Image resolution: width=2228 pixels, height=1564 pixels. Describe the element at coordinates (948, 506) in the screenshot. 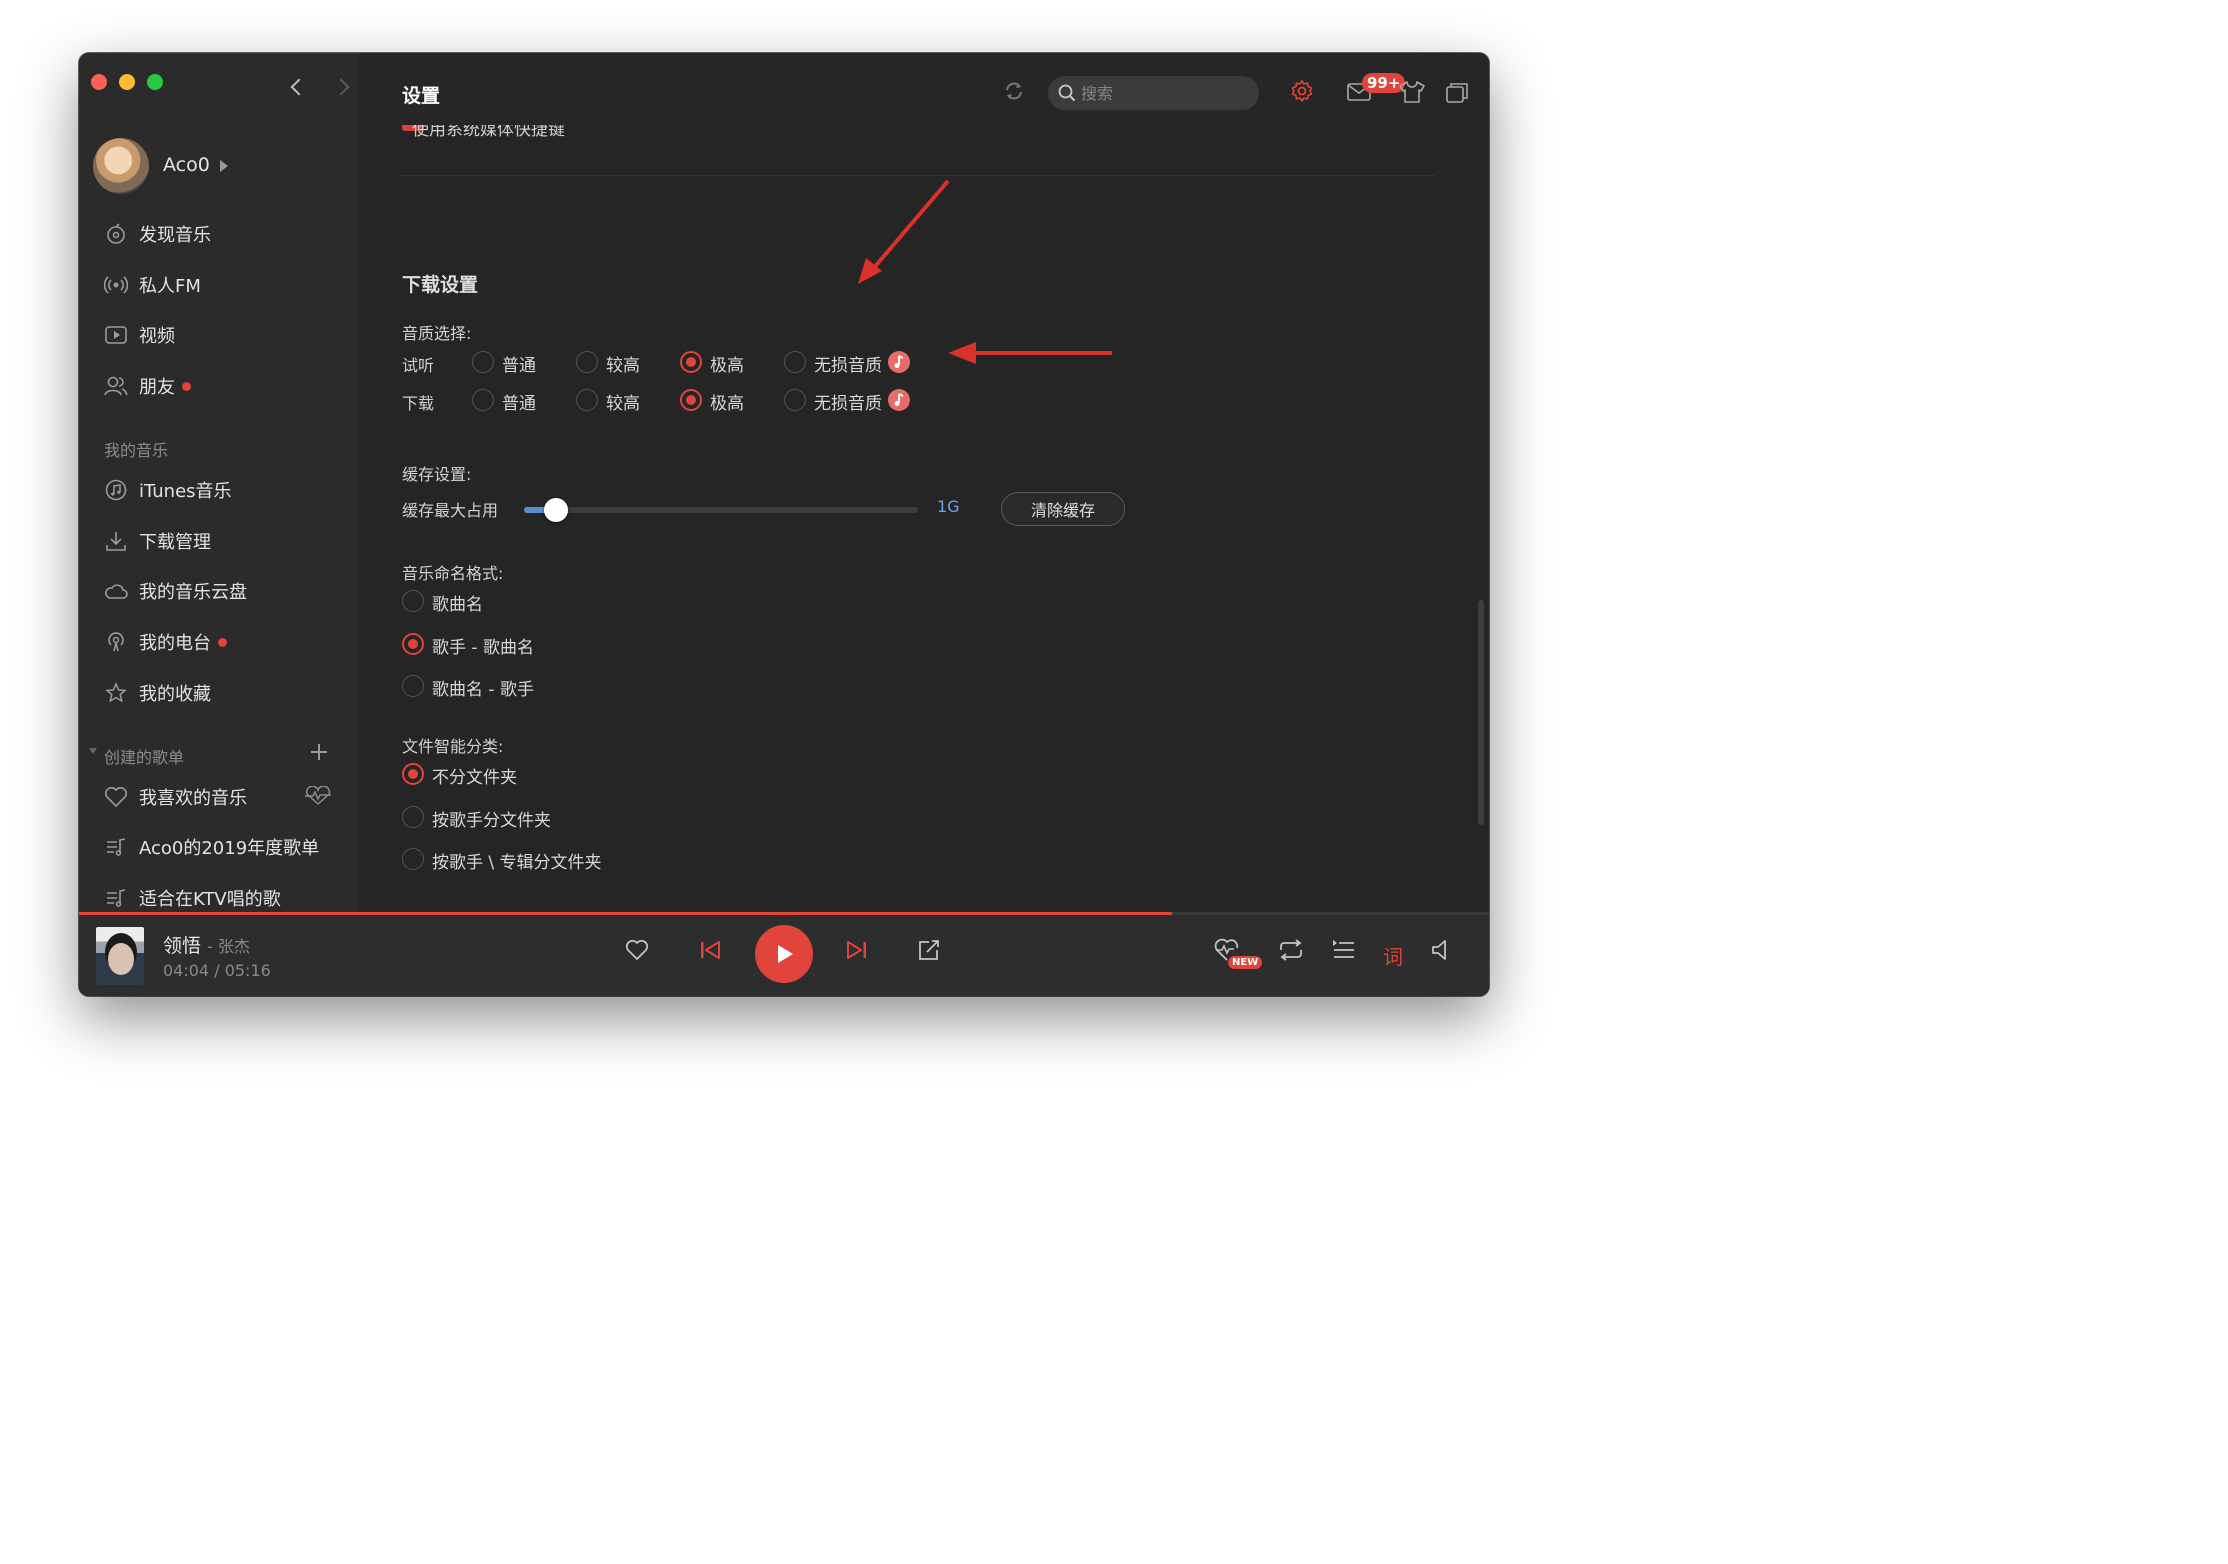

I see `cache-value: 1G` at that location.